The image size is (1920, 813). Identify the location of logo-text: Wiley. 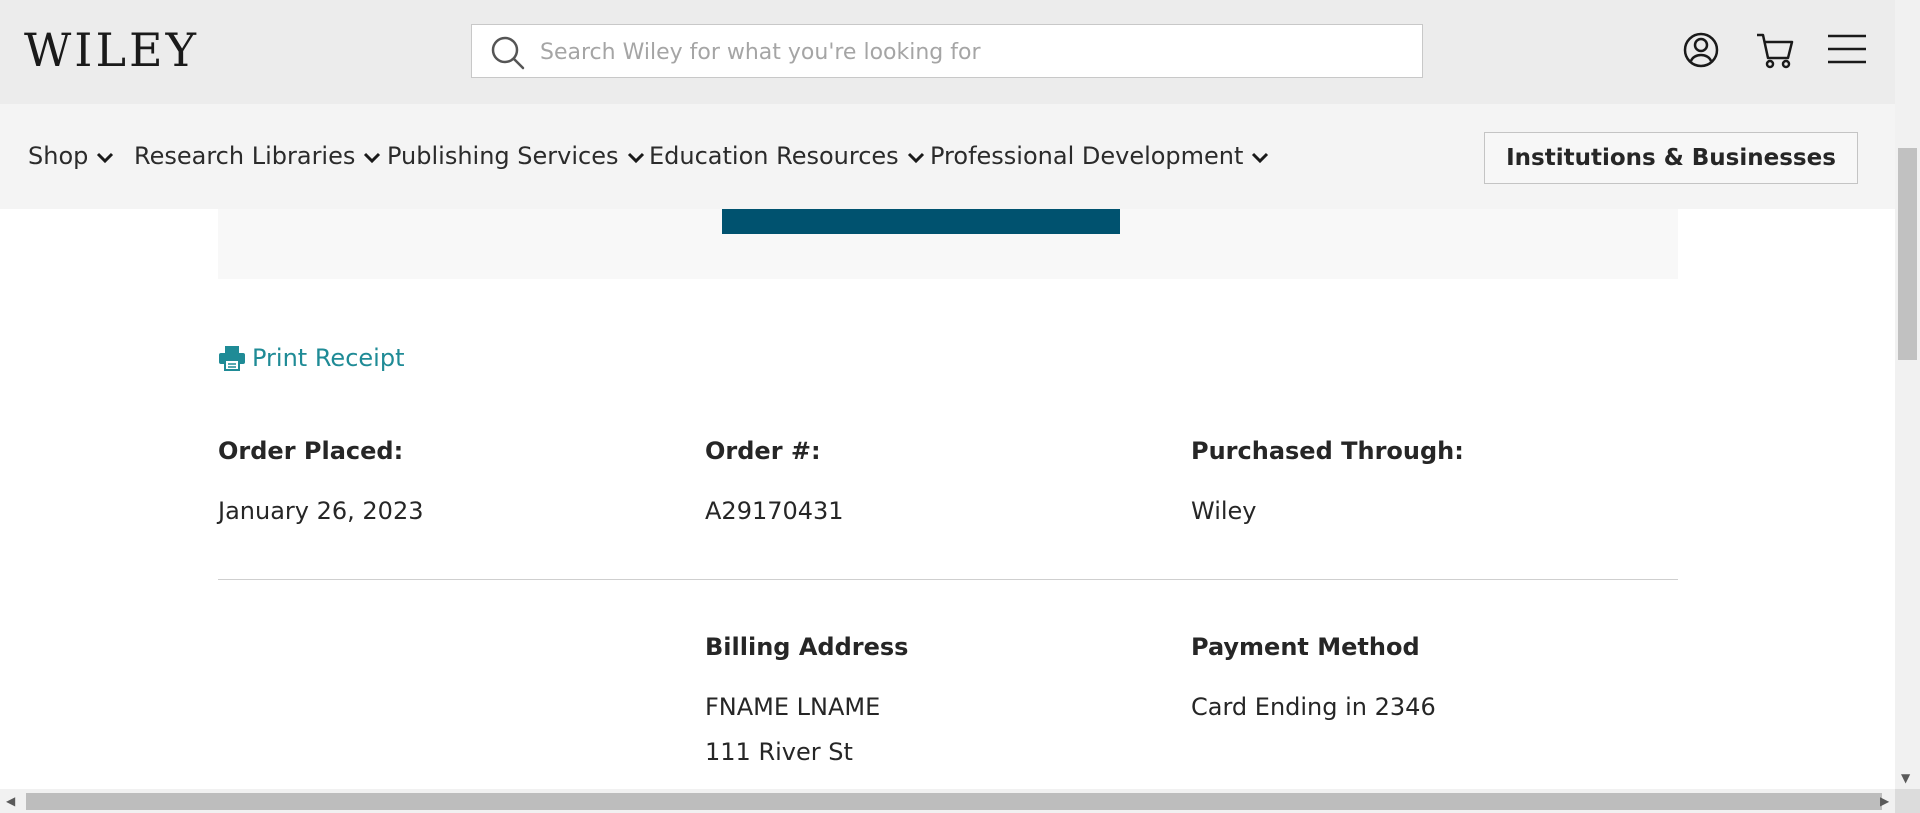
(111, 50).